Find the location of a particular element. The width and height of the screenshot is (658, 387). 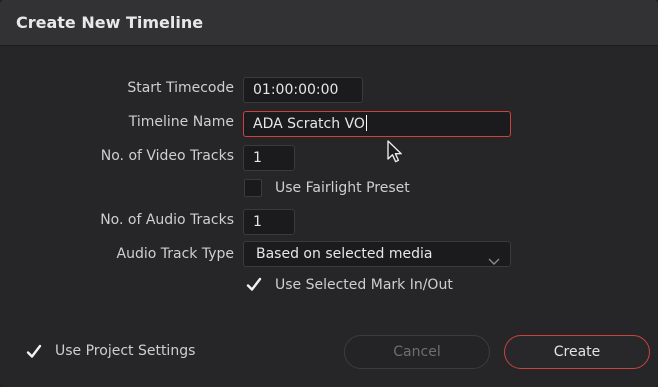

start-timecode-field: 01:00:00:00 is located at coordinates (303, 90).